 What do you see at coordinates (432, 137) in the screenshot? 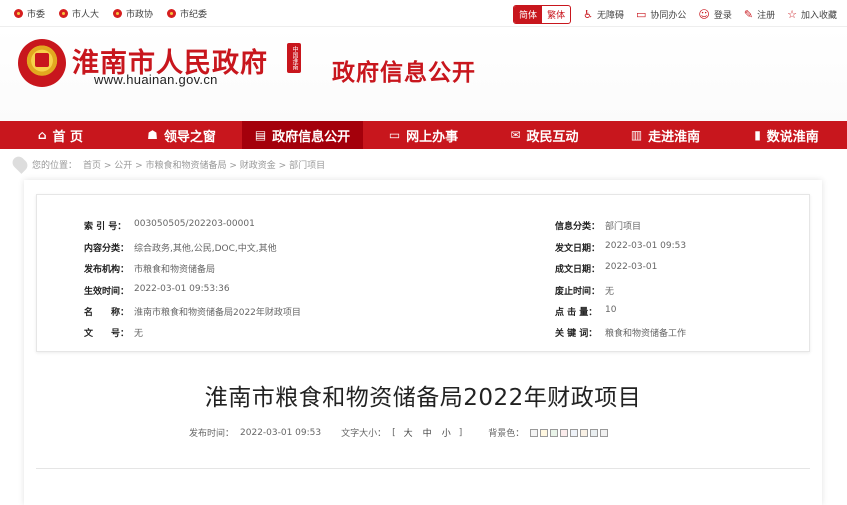
I see `nav-item-label: 网上办事` at bounding box center [432, 137].